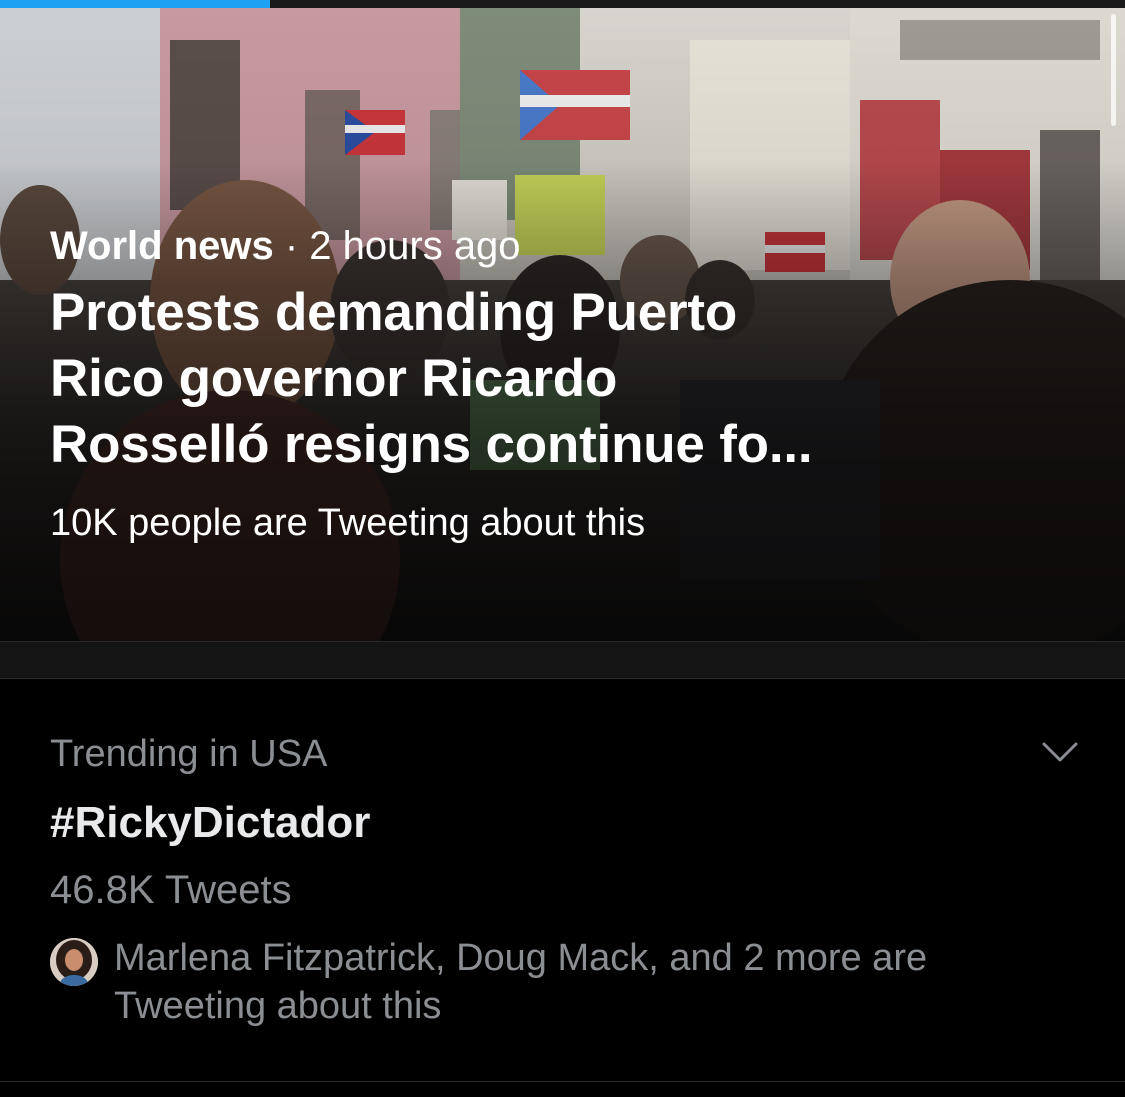  I want to click on trend-context: Trending in USA, so click(189, 754).